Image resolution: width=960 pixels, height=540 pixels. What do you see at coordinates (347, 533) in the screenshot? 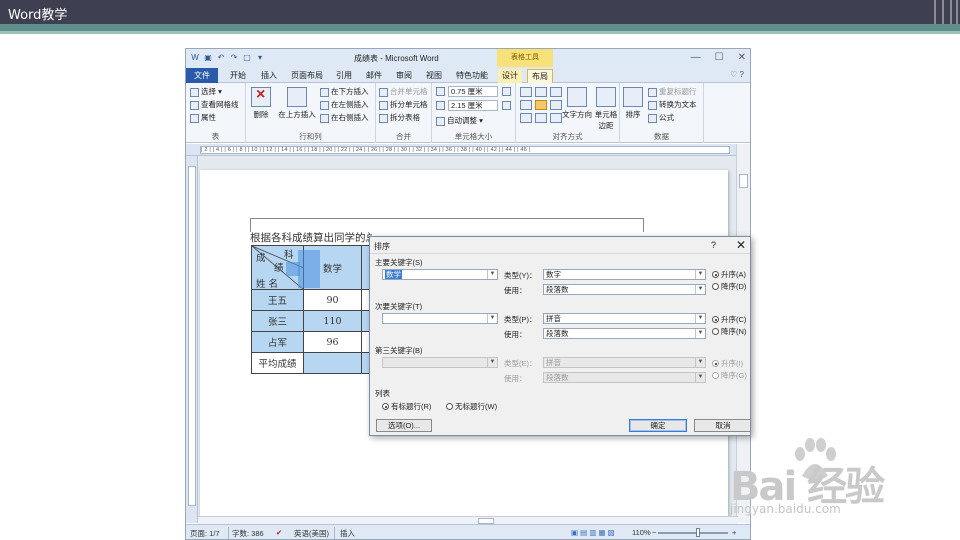
I see `insert-mode: 插入` at bounding box center [347, 533].